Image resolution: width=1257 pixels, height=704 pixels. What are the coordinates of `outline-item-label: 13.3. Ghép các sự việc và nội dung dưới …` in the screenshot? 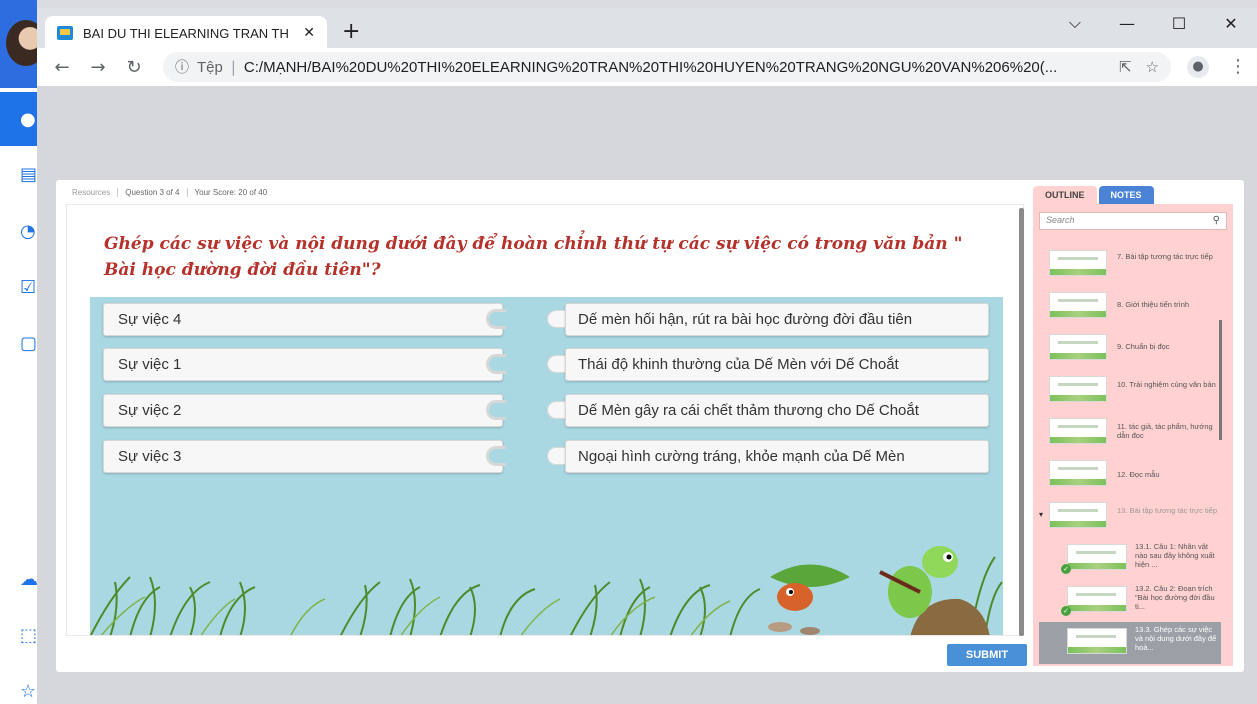 It's located at (1176, 638).